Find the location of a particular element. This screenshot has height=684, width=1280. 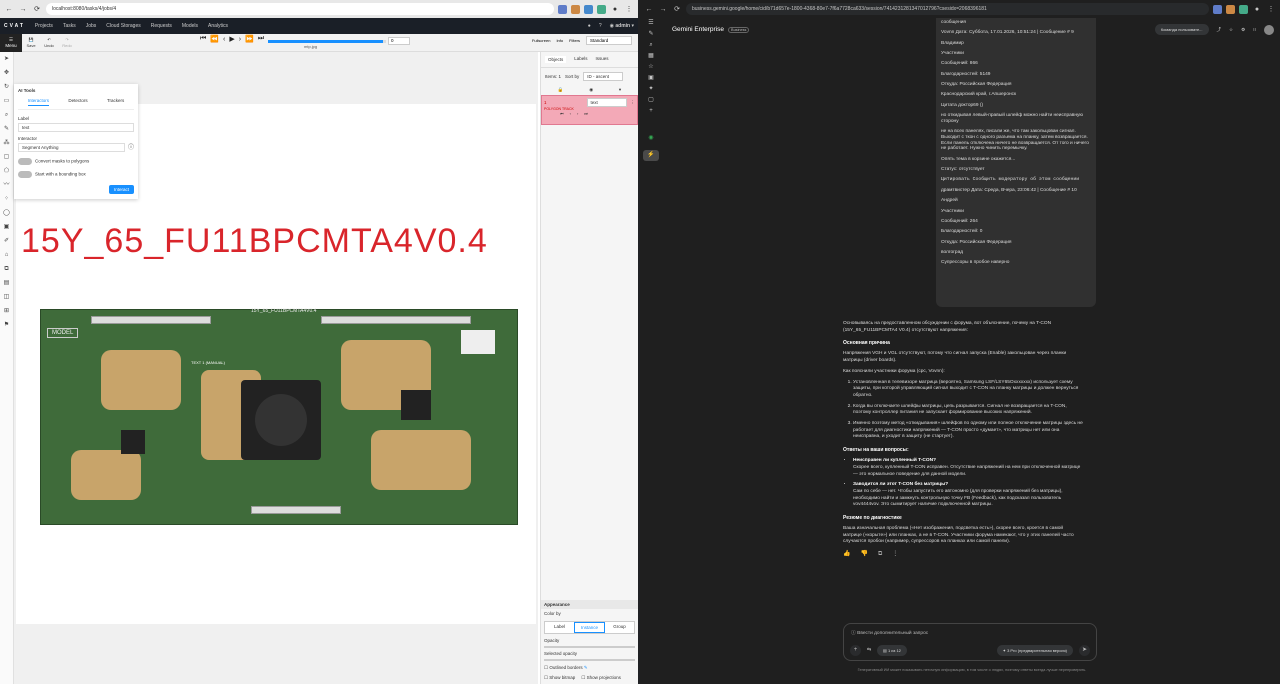

nav-cloud-storages: Cloud Storages is located at coordinates (123, 26).